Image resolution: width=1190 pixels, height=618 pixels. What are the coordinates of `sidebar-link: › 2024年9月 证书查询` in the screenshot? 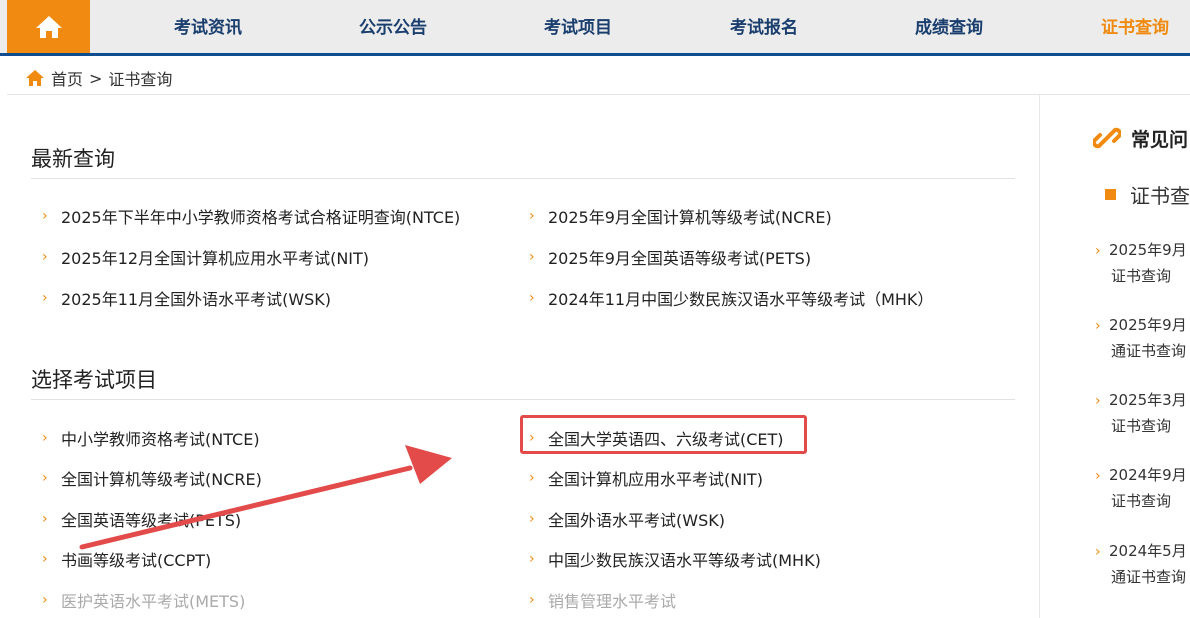 It's located at (1141, 488).